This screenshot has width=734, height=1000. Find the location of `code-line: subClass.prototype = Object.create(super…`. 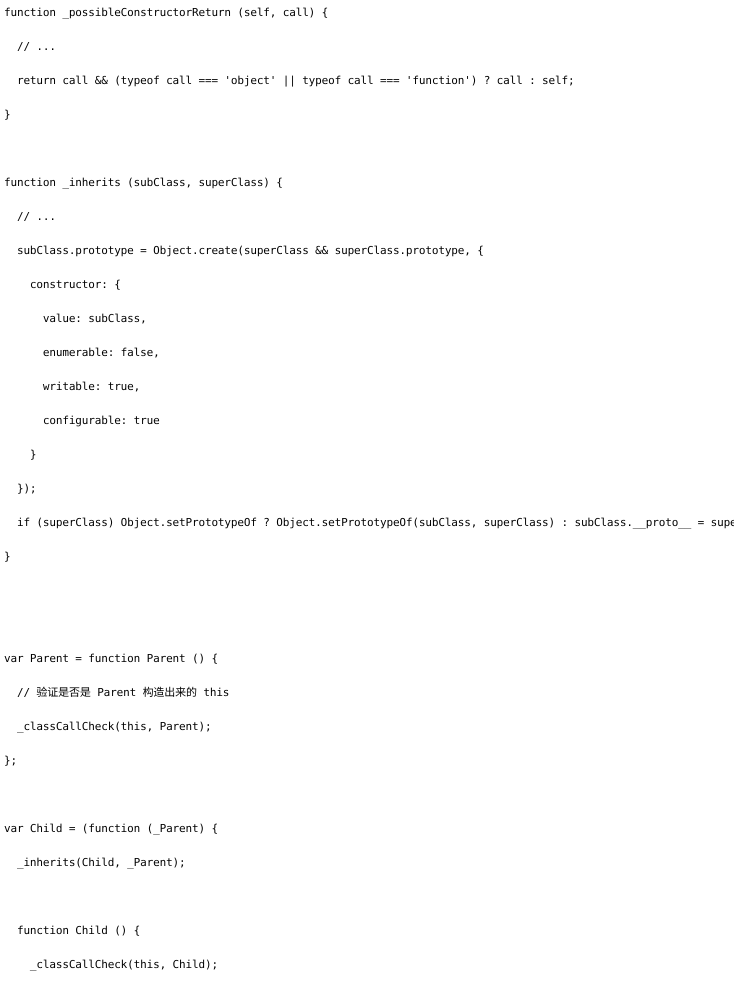

code-line: subClass.prototype = Object.create(super… is located at coordinates (244, 250).